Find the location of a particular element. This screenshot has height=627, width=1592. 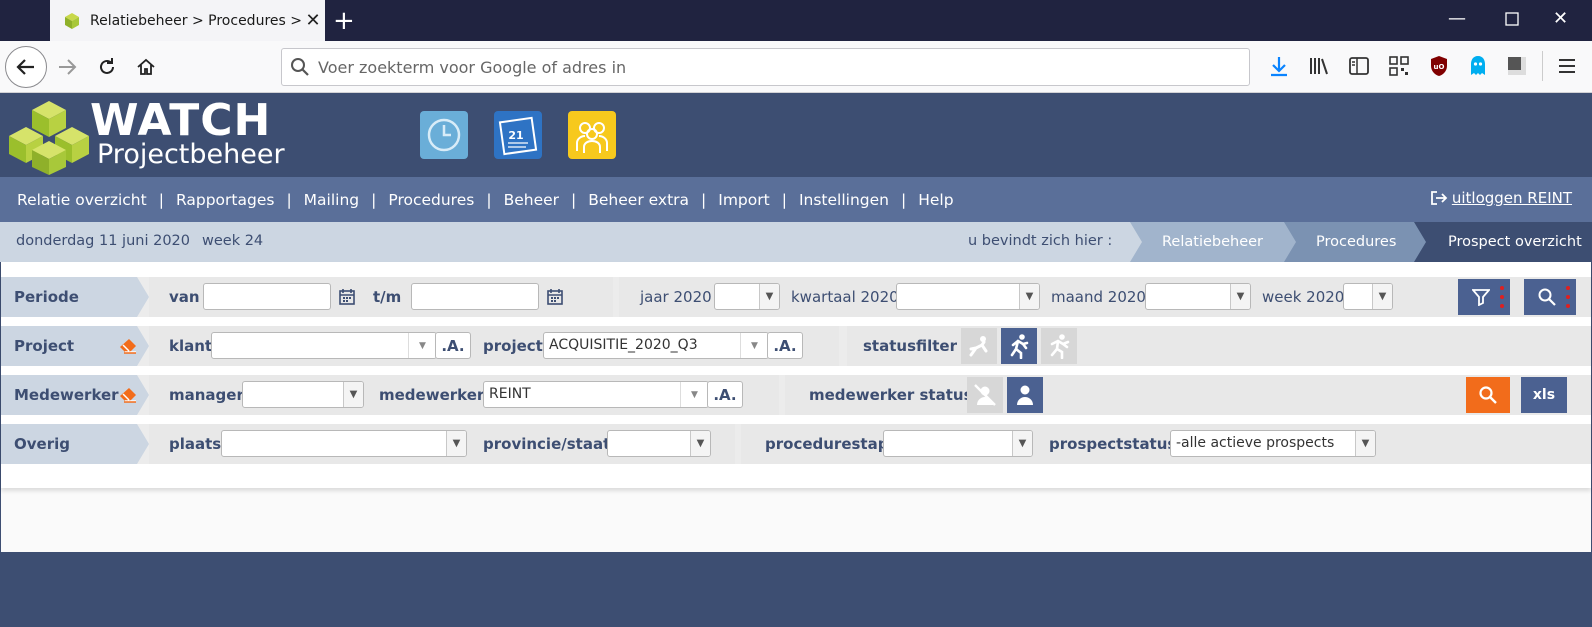

library-icon is located at coordinates (1319, 66).